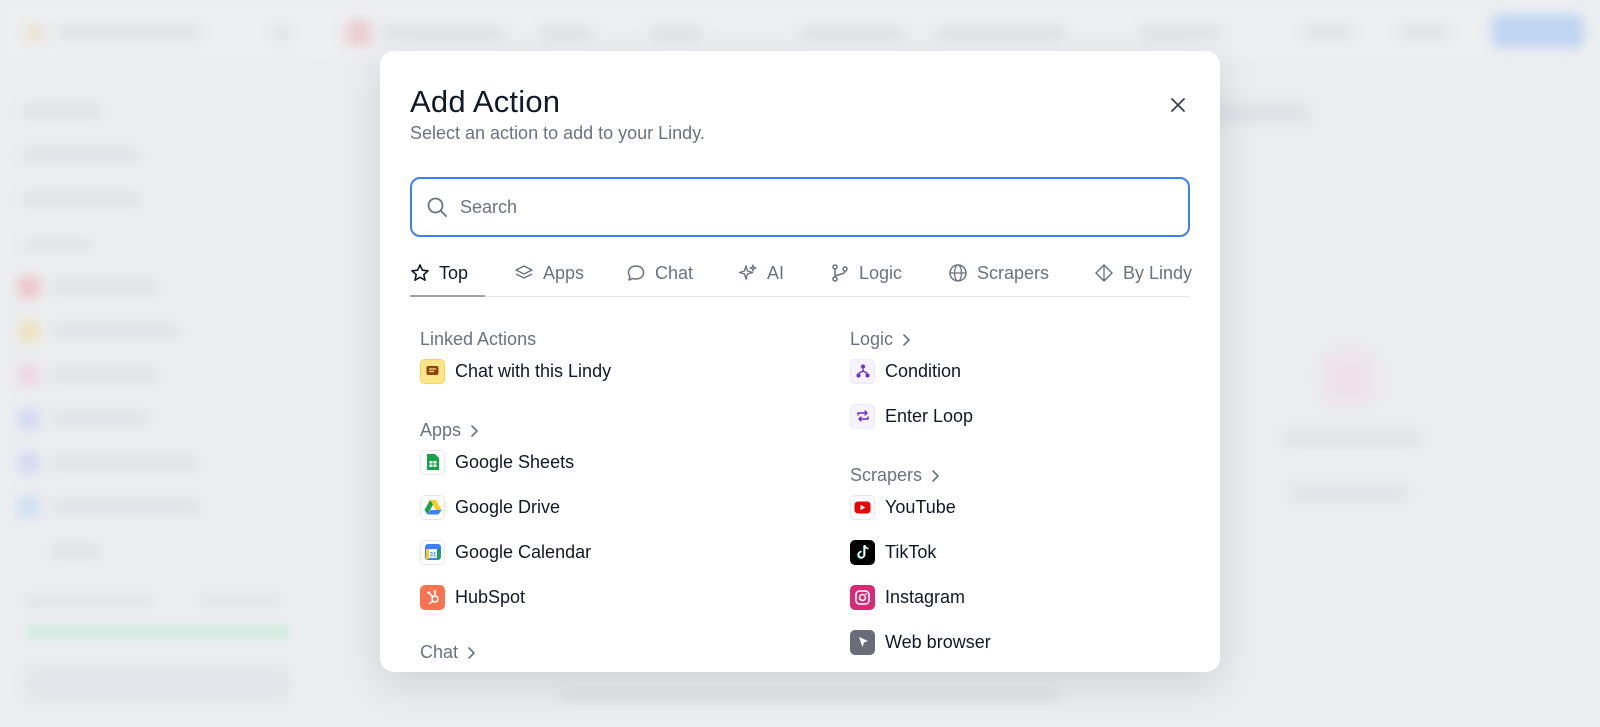 The image size is (1600, 727). I want to click on section-title: Apps, so click(441, 430).